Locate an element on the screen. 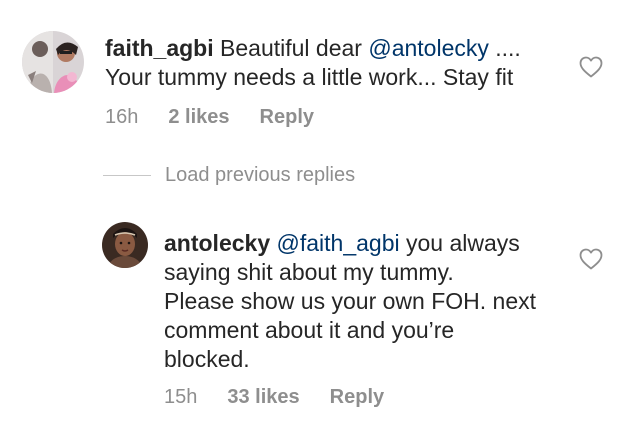 Image resolution: width=640 pixels, height=443 pixels. comment-time: 15h is located at coordinates (181, 397).